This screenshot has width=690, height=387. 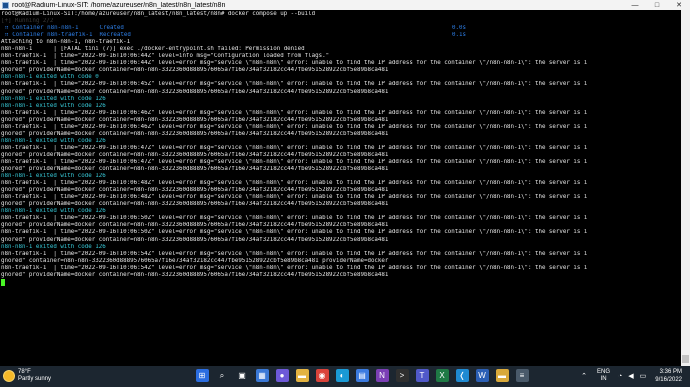 I want to click on terminal-line: Attaching to n8n-n8n-1, n8n-traefik-1, so click(x=66, y=42).